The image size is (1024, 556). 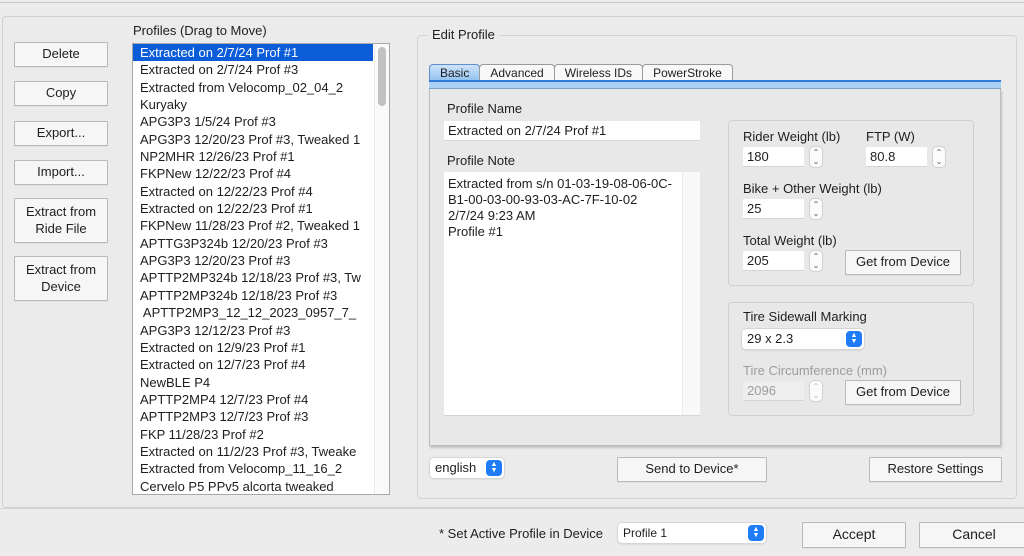 What do you see at coordinates (971, 535) in the screenshot?
I see `cancel-button: Cancel` at bounding box center [971, 535].